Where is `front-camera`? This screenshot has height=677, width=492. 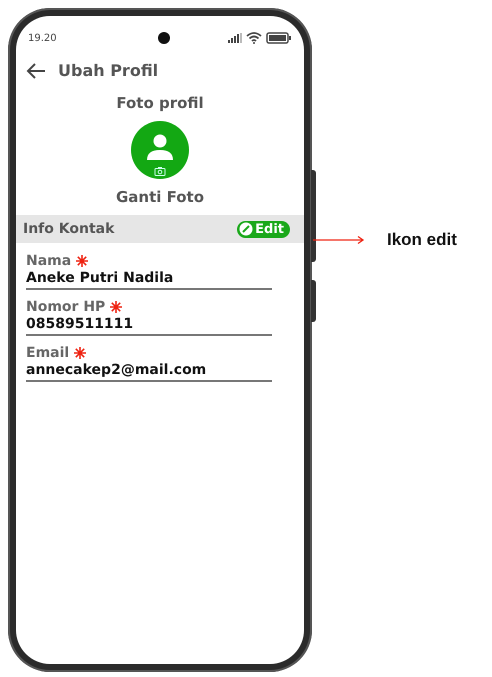 front-camera is located at coordinates (164, 38).